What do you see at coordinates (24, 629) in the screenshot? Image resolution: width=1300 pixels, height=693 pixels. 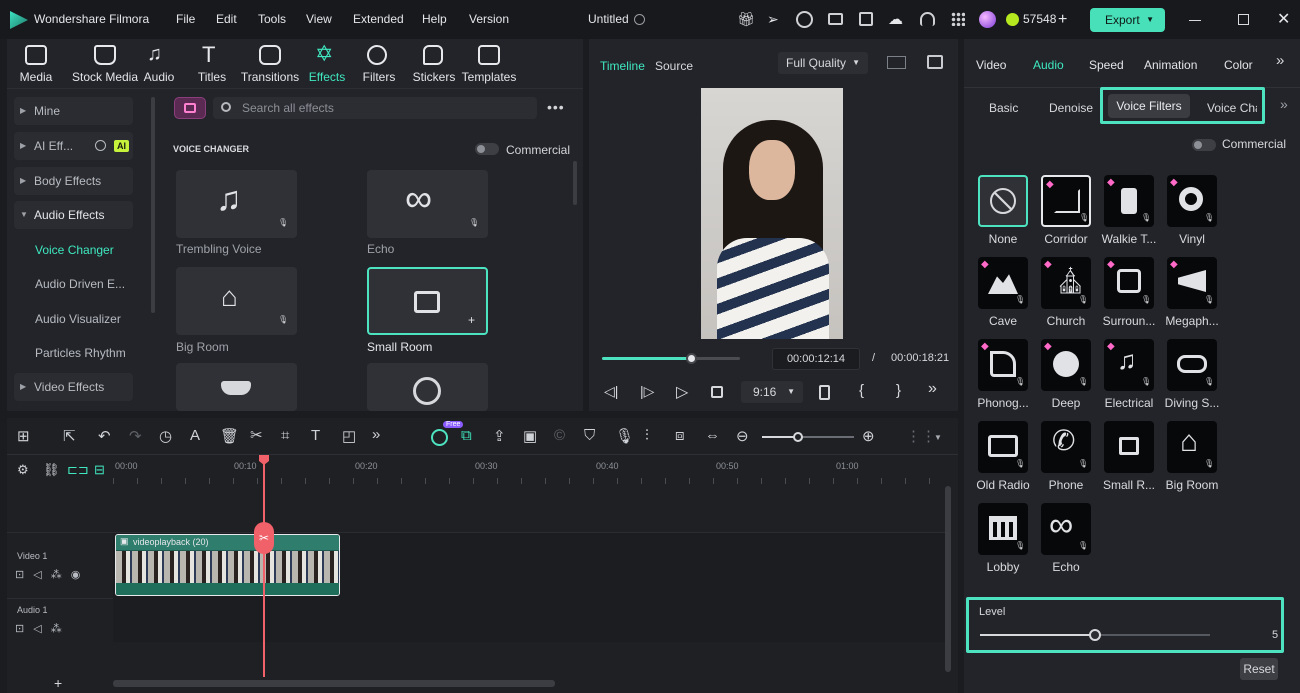 I see `lock-icon: ⊡` at bounding box center [24, 629].